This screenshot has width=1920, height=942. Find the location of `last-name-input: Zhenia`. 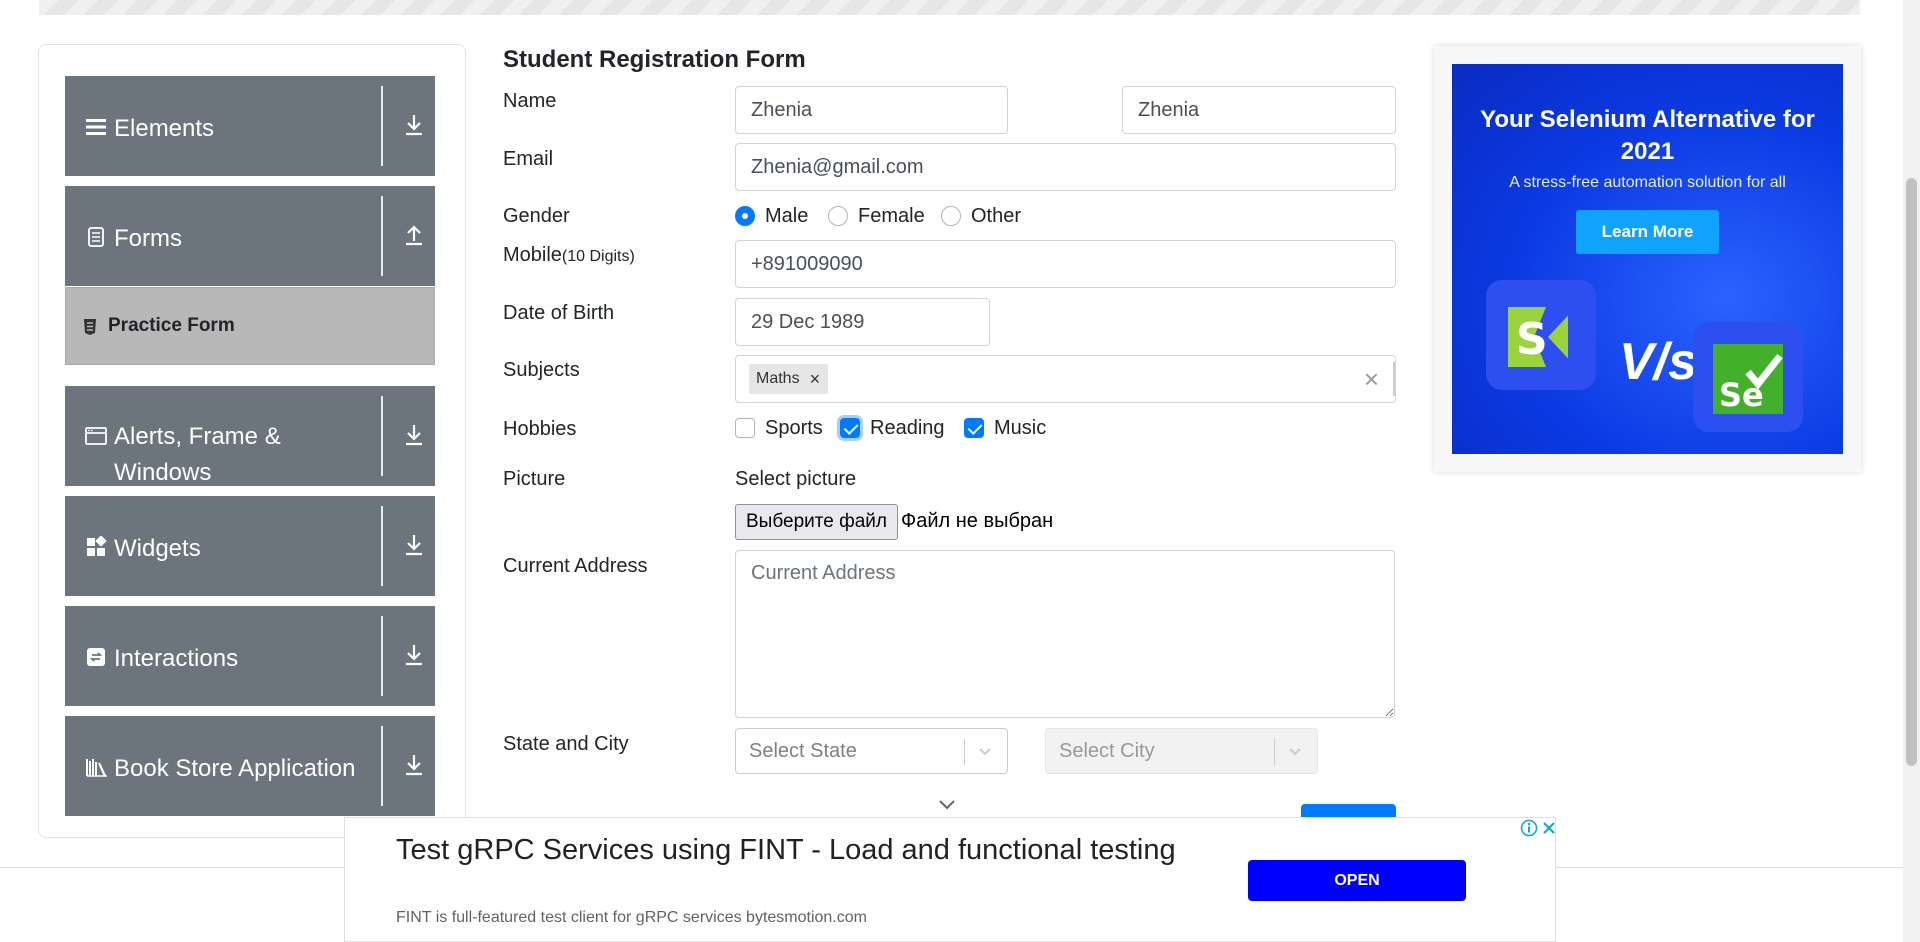

last-name-input: Zhenia is located at coordinates (1259, 110).